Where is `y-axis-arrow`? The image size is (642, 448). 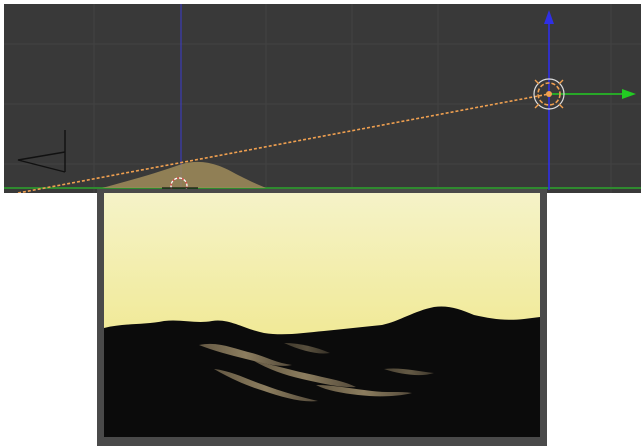 y-axis-arrow is located at coordinates (592, 94).